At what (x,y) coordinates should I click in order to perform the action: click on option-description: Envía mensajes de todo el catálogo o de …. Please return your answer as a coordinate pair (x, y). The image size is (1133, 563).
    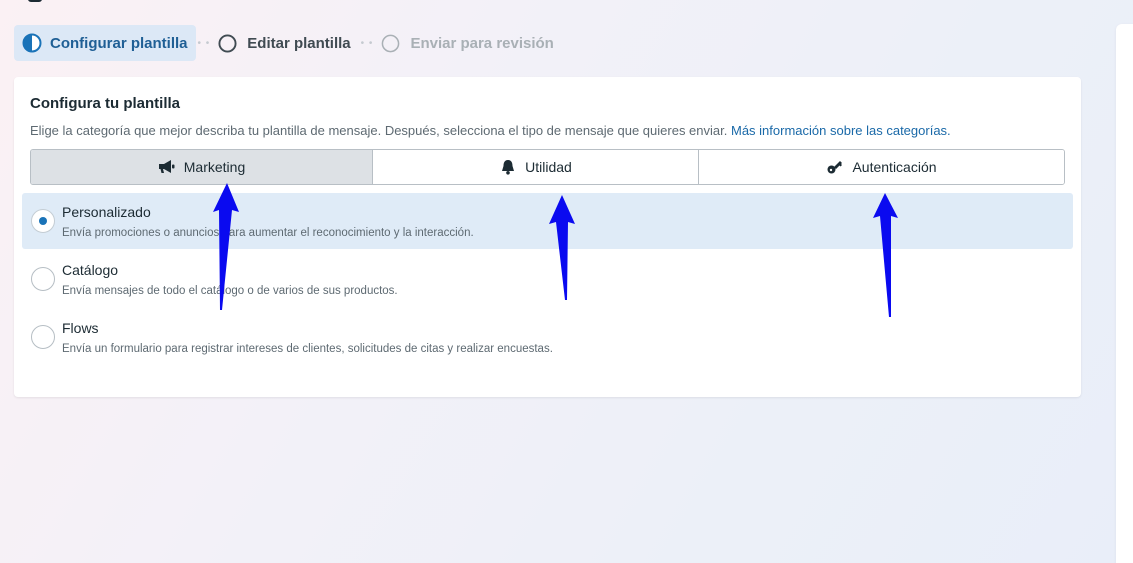
    Looking at the image, I should click on (230, 291).